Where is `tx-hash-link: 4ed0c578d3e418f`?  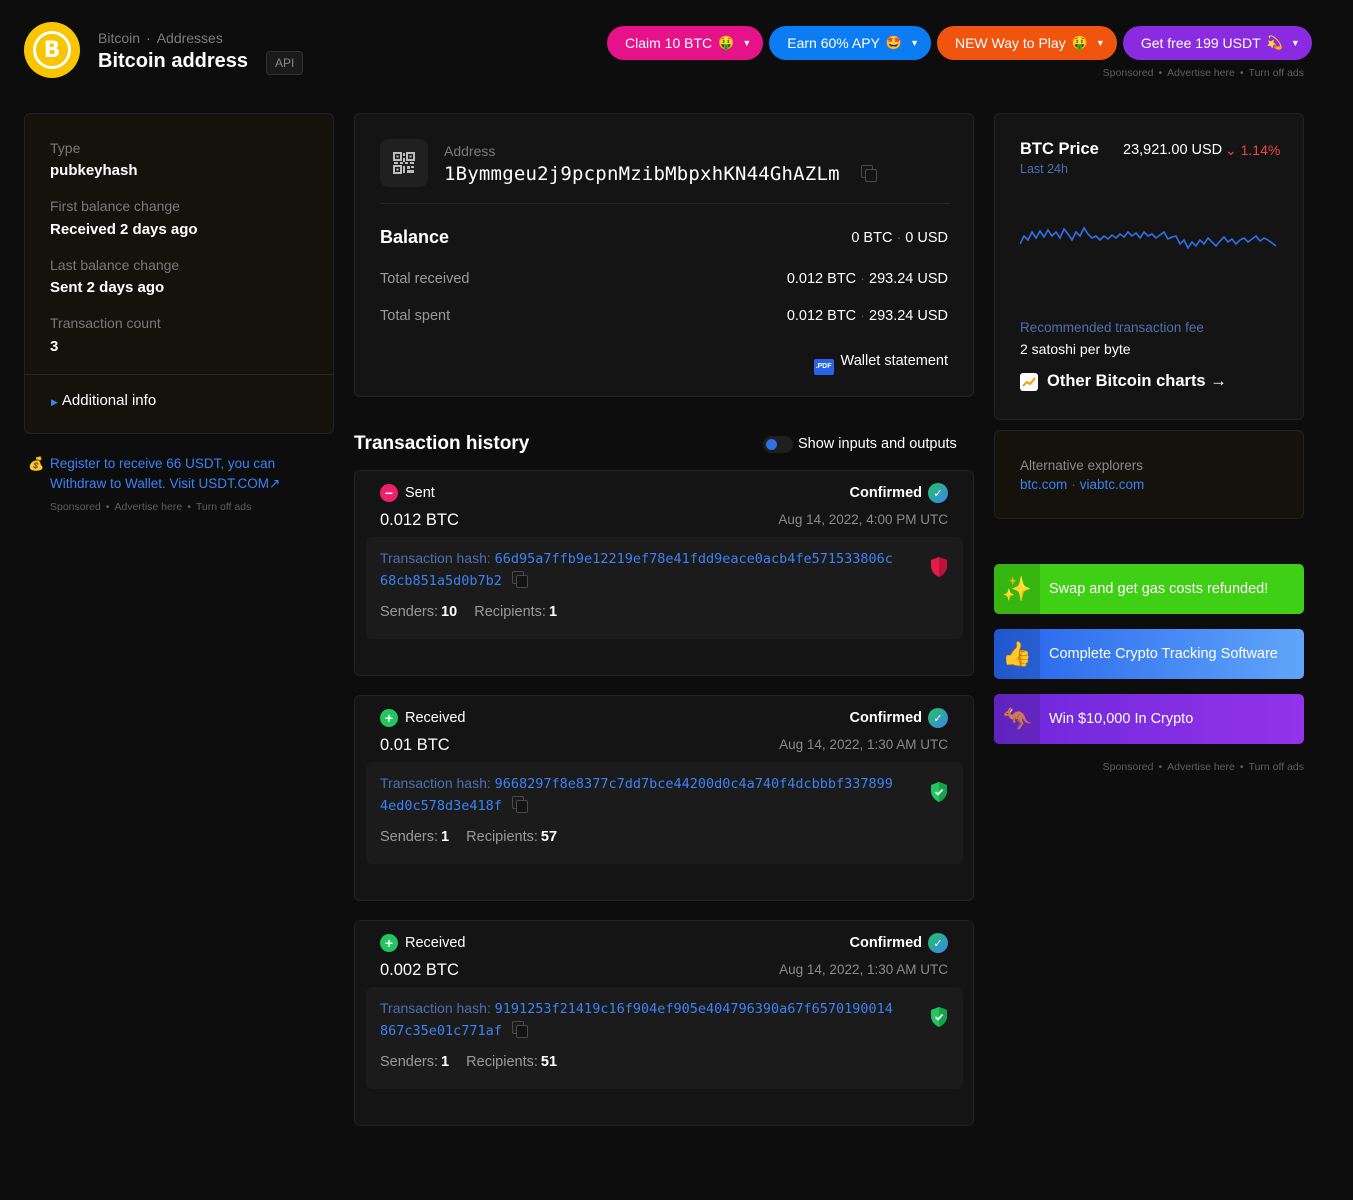
tx-hash-link: 4ed0c578d3e418f is located at coordinates (441, 806).